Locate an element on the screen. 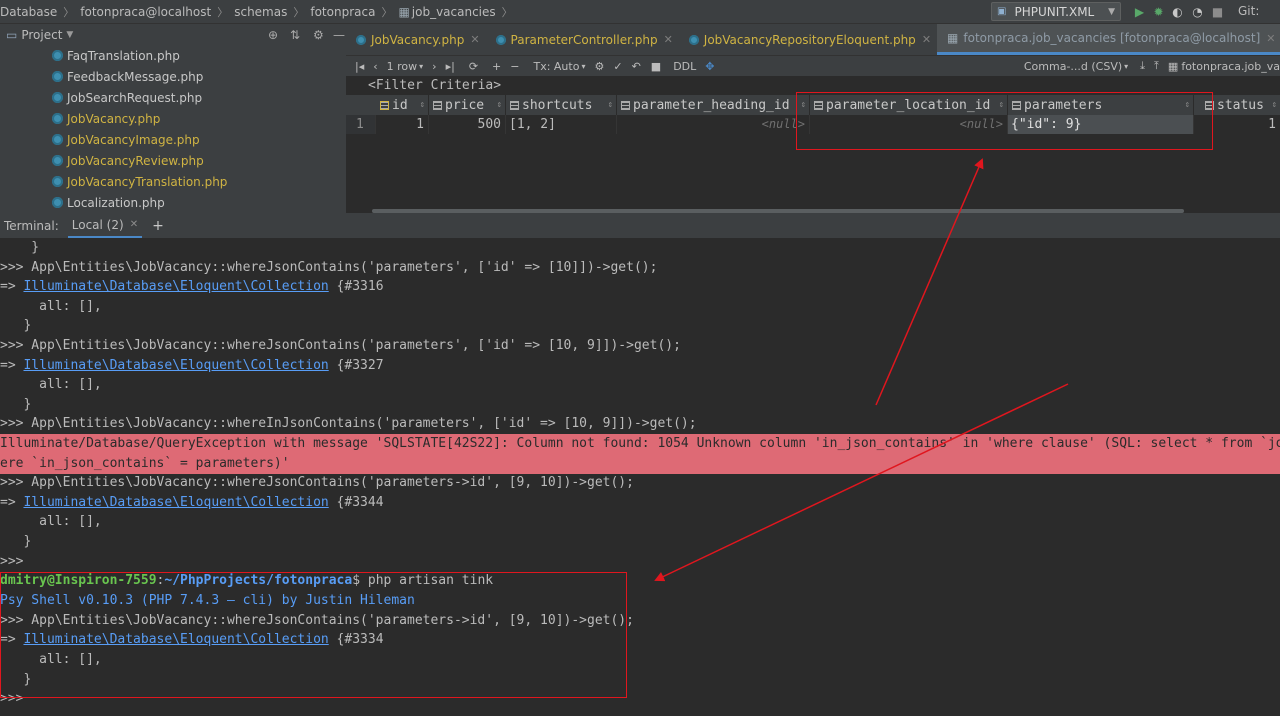  breadcrumb-host: fotonpraca@localhost is located at coordinates (146, 12).